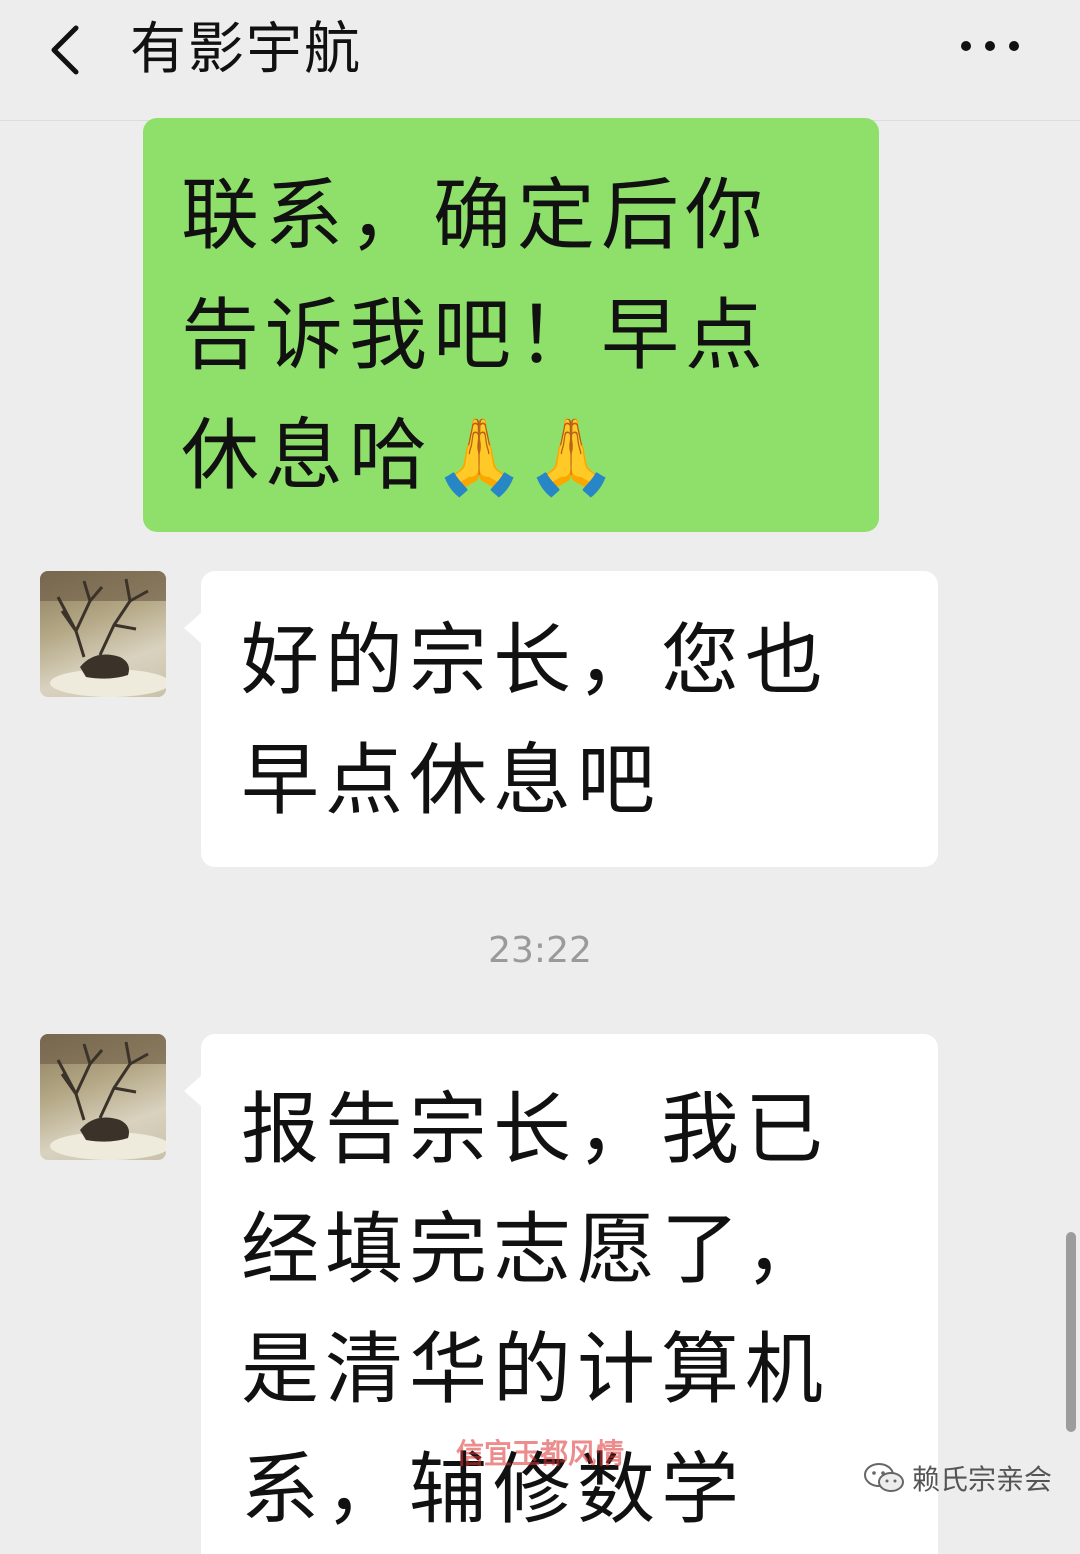 The width and height of the screenshot is (1080, 1554). I want to click on watermark-overlay: 信宜玉都风情, so click(540, 1477).